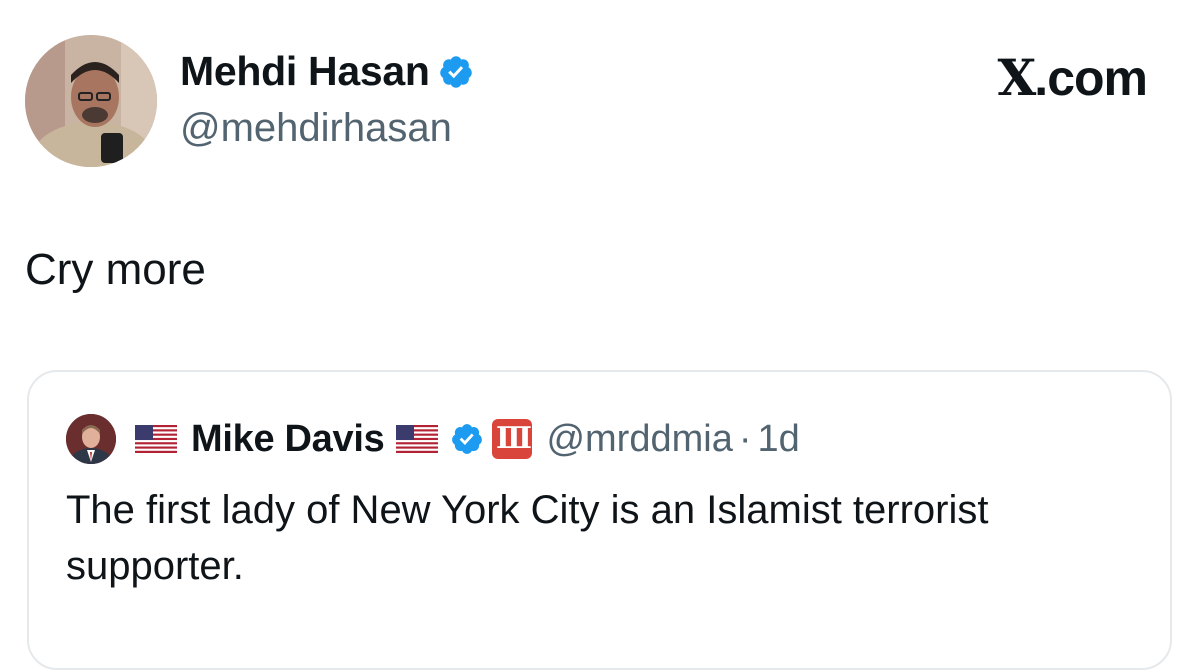  I want to click on quoted-author-avatar, so click(91, 439).